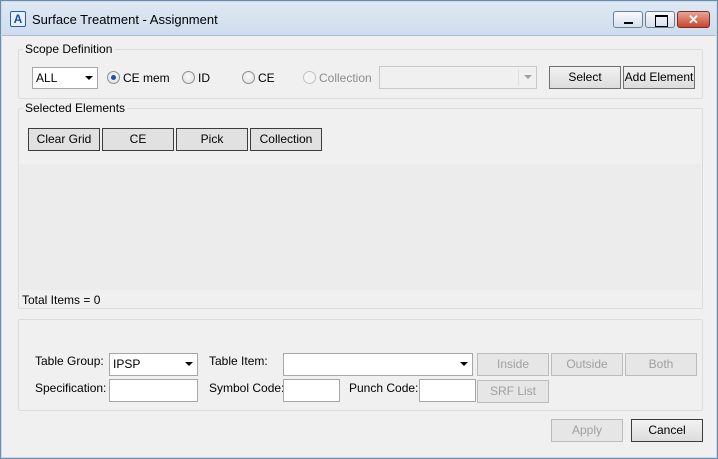 Image resolution: width=718 pixels, height=459 pixels. I want to click on close-button: ✕, so click(693, 19).